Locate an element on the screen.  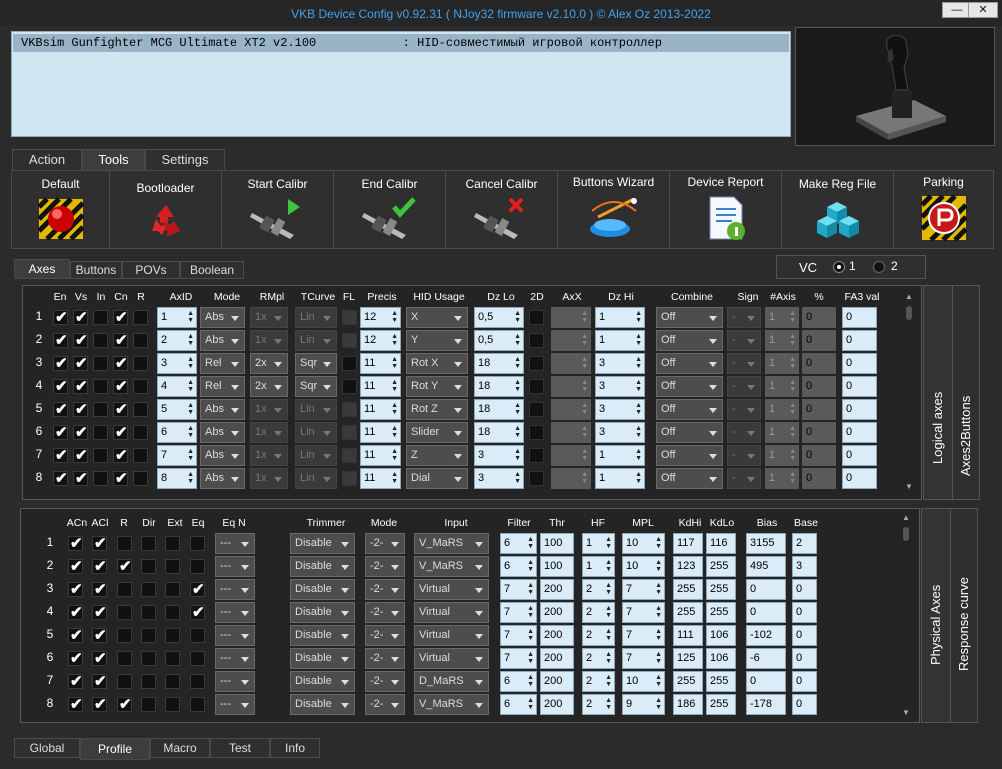
mpl-spinner: 7 ▲ ▼ is located at coordinates (643, 612).